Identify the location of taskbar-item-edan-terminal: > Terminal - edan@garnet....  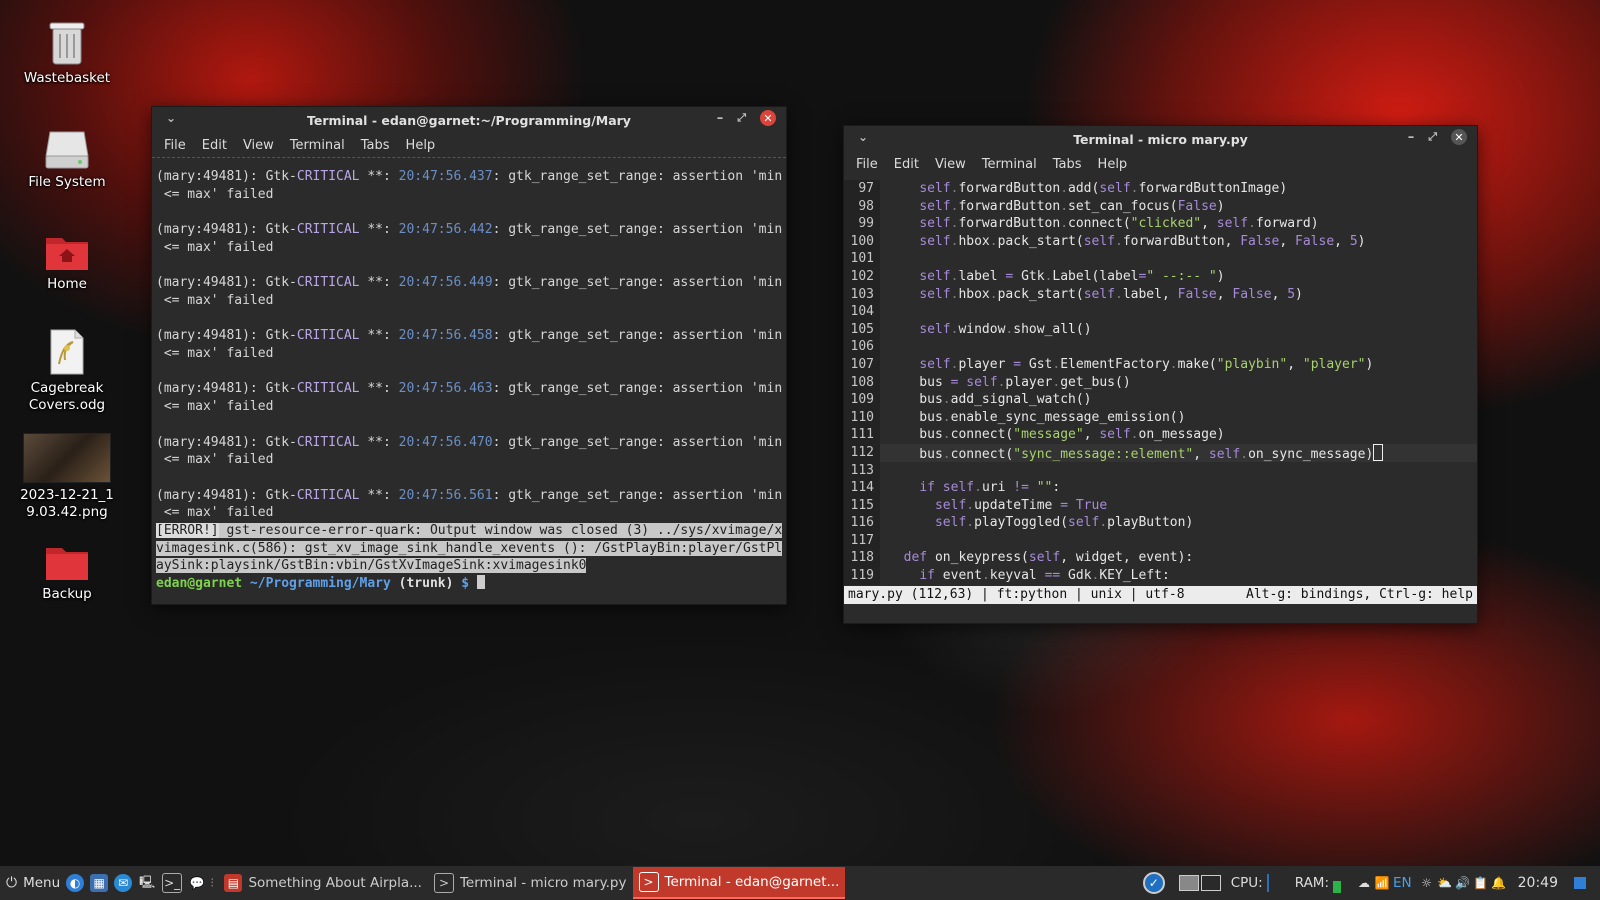
(739, 883).